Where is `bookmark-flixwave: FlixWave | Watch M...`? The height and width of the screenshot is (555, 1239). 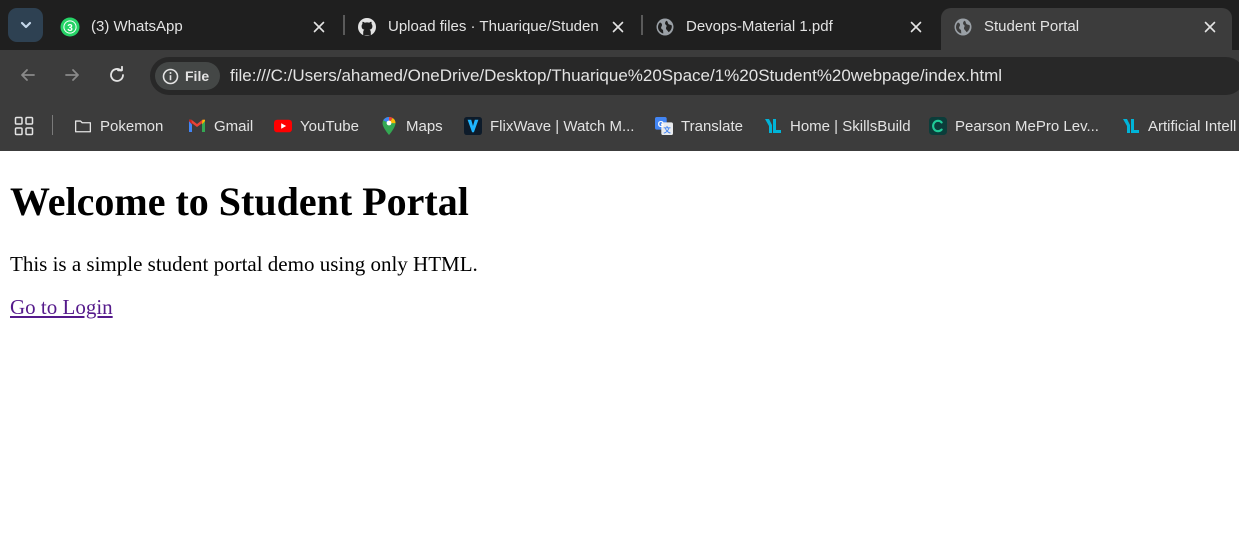 bookmark-flixwave: FlixWave | Watch M... is located at coordinates (549, 126).